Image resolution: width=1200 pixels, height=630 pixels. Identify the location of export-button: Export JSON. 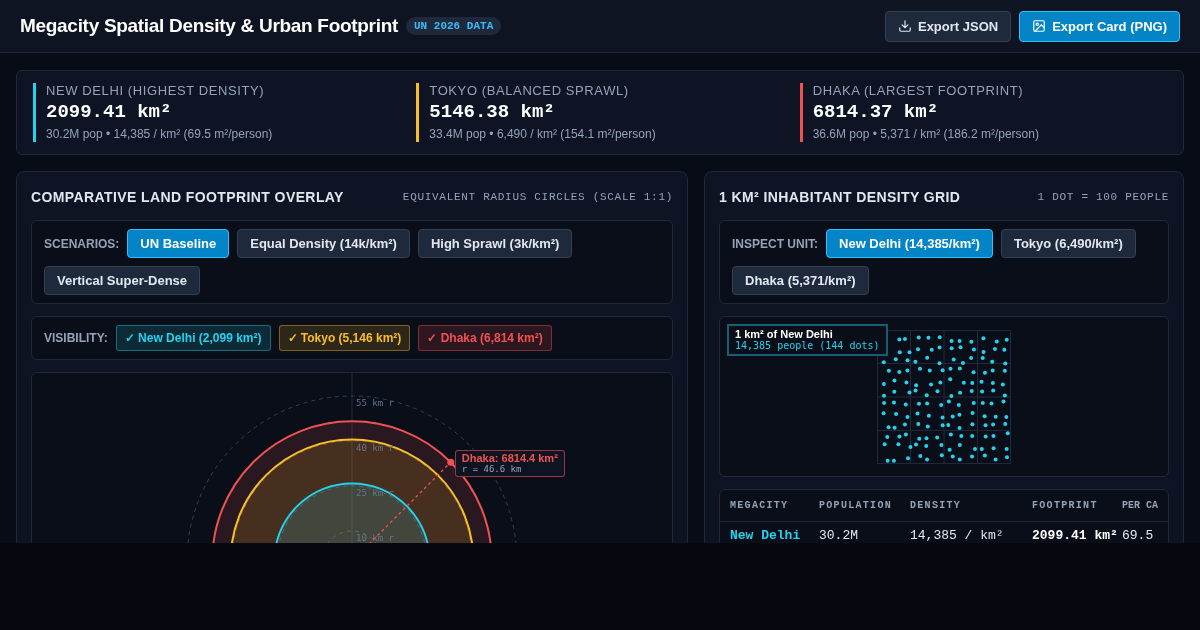
(948, 26).